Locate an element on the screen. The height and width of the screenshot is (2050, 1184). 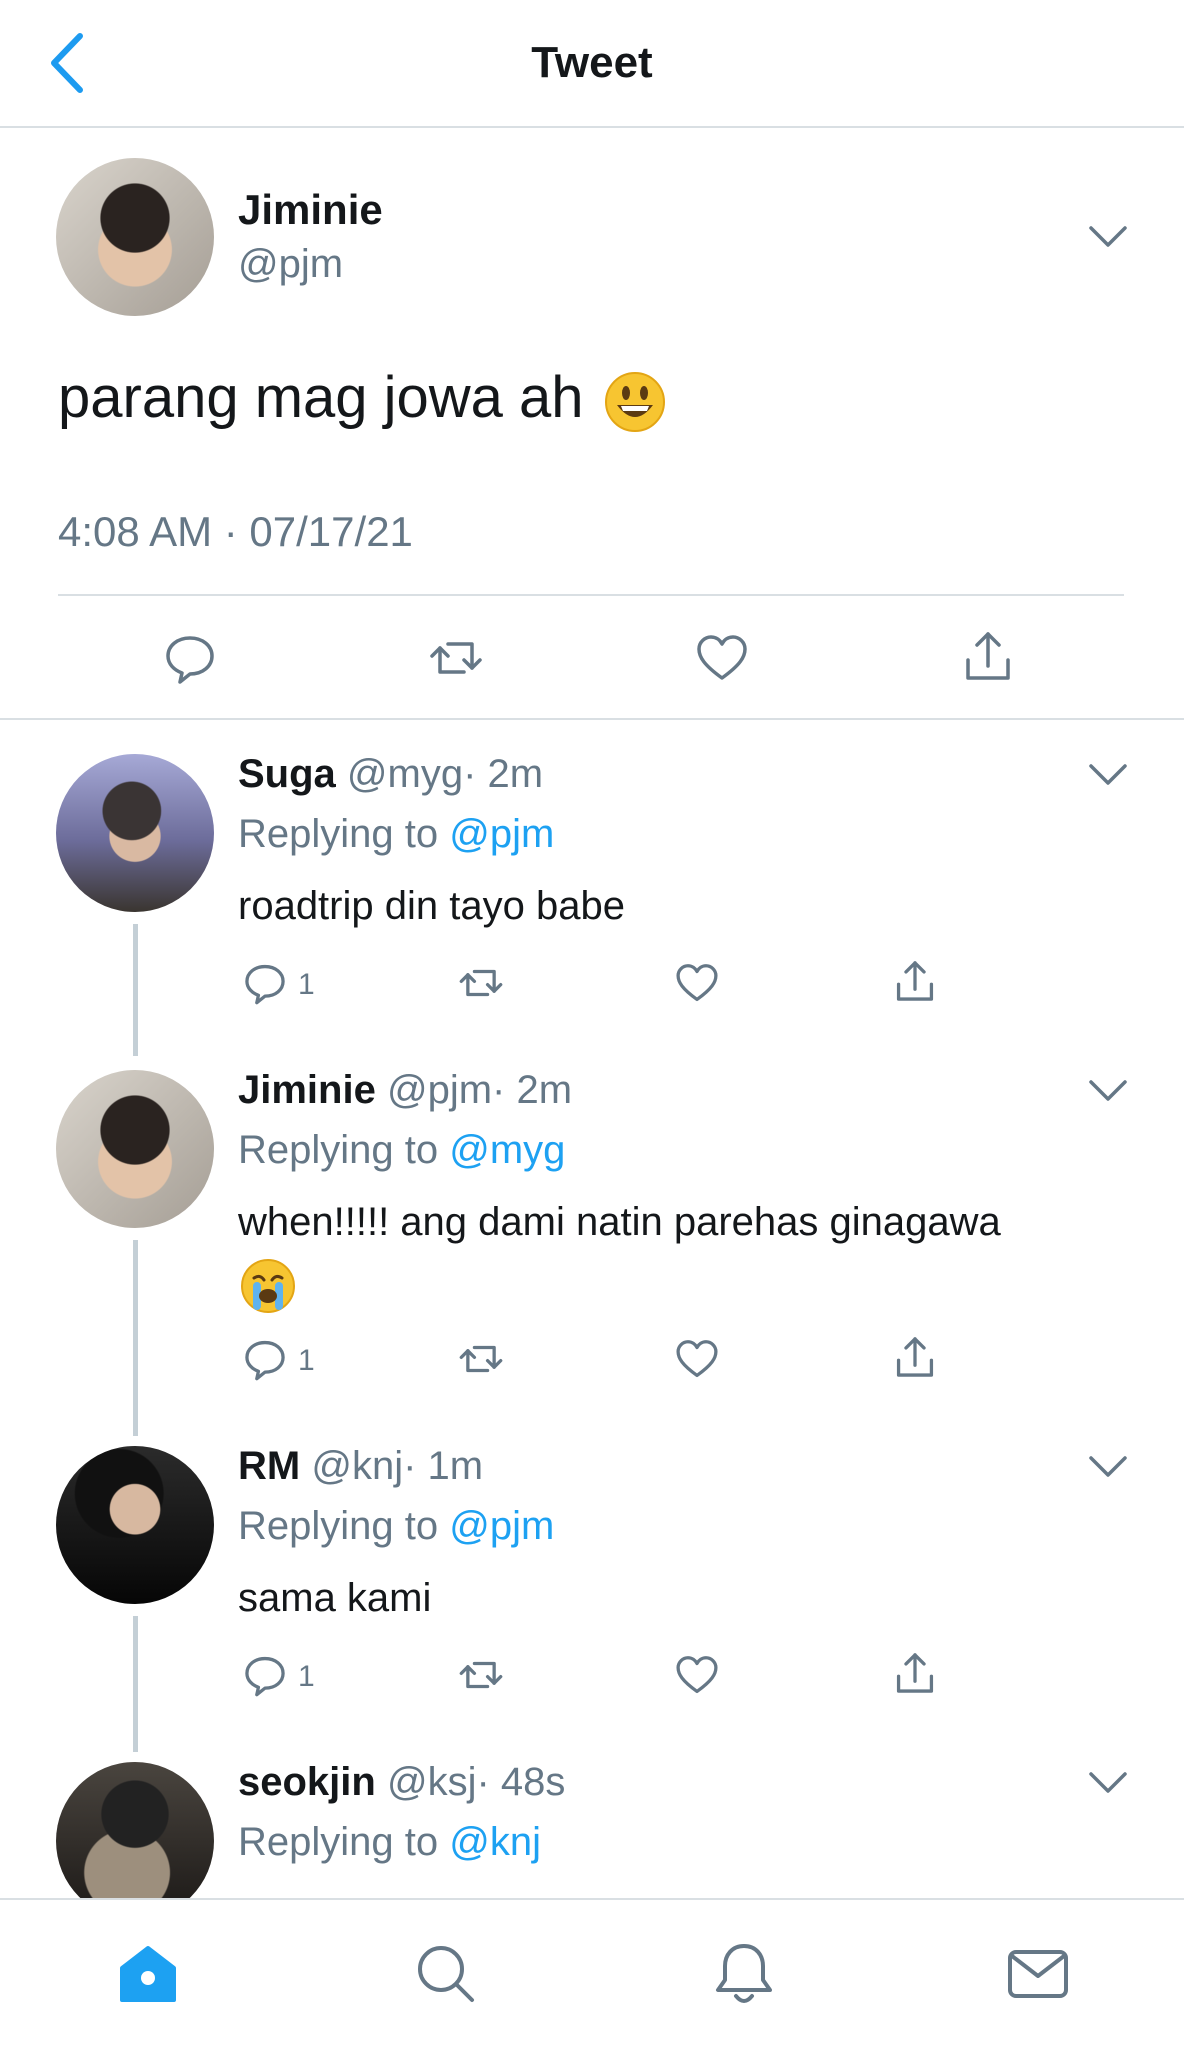
reply-header: Suga @myg· 2m is located at coordinates (390, 774).